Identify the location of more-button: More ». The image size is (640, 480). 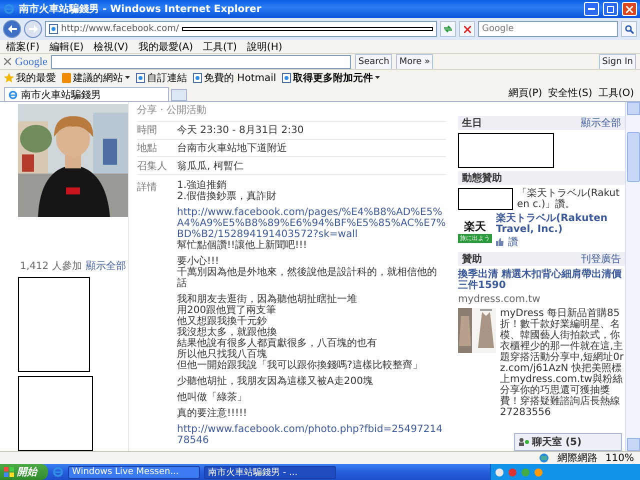
(414, 62).